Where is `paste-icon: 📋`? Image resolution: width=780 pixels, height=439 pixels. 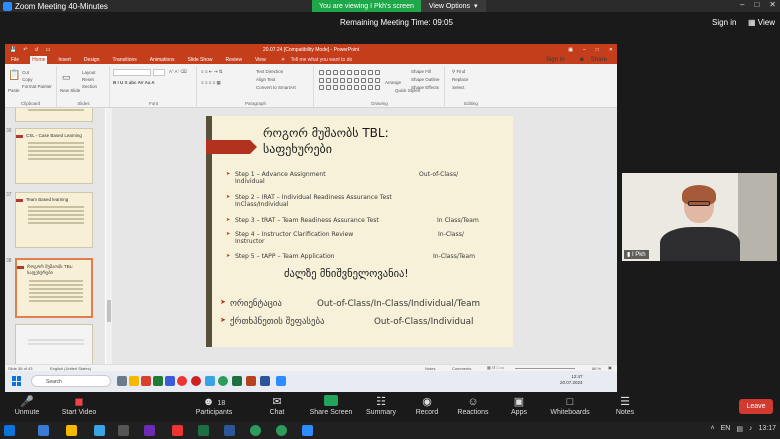
paste-icon: 📋 is located at coordinates (14, 75).